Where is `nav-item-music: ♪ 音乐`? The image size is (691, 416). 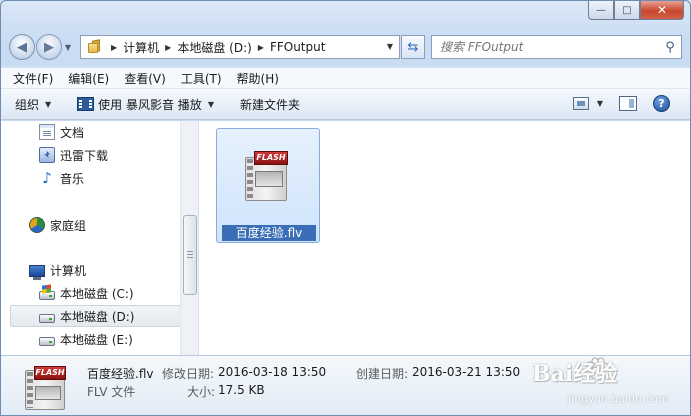 nav-item-music: ♪ 音乐 is located at coordinates (91, 178).